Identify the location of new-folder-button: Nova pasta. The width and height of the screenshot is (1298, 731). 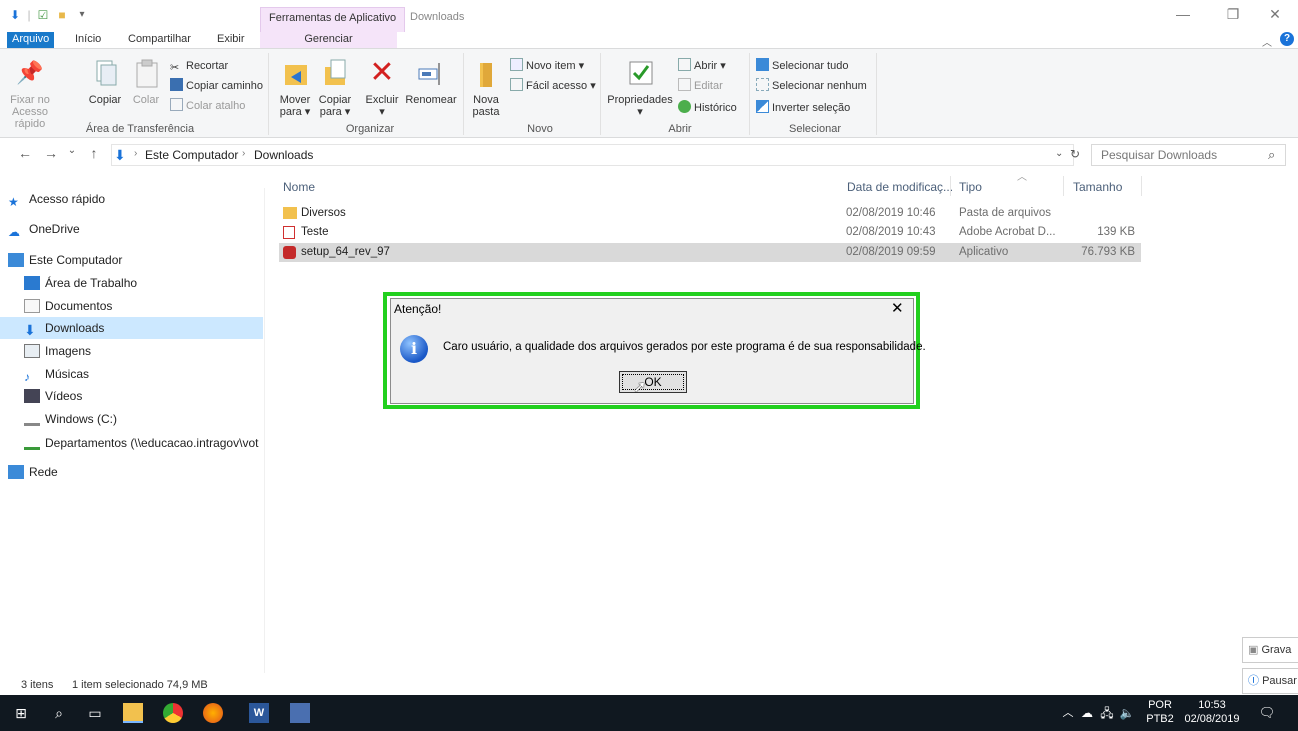
(486, 85).